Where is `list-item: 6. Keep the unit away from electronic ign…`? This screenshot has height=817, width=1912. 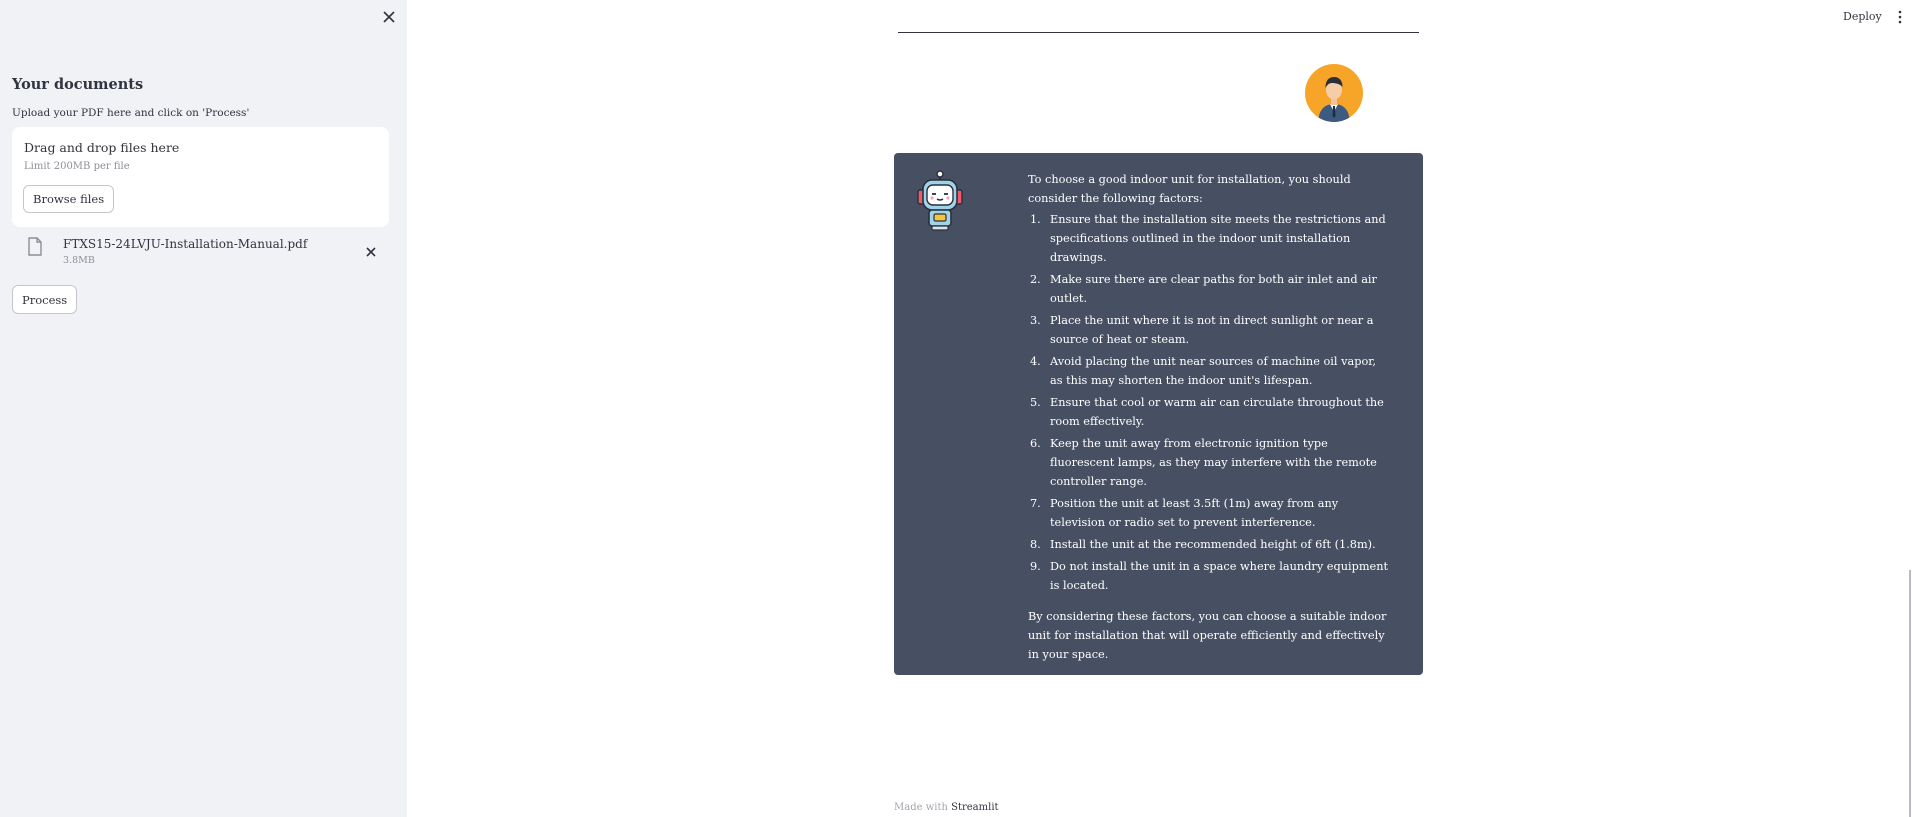
list-item: 6. Keep the unit away from electronic ign… is located at coordinates (1203, 462).